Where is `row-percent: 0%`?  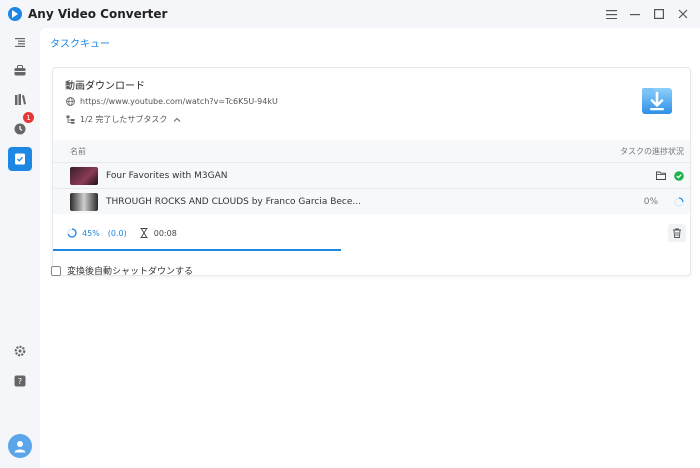 row-percent: 0% is located at coordinates (650, 201).